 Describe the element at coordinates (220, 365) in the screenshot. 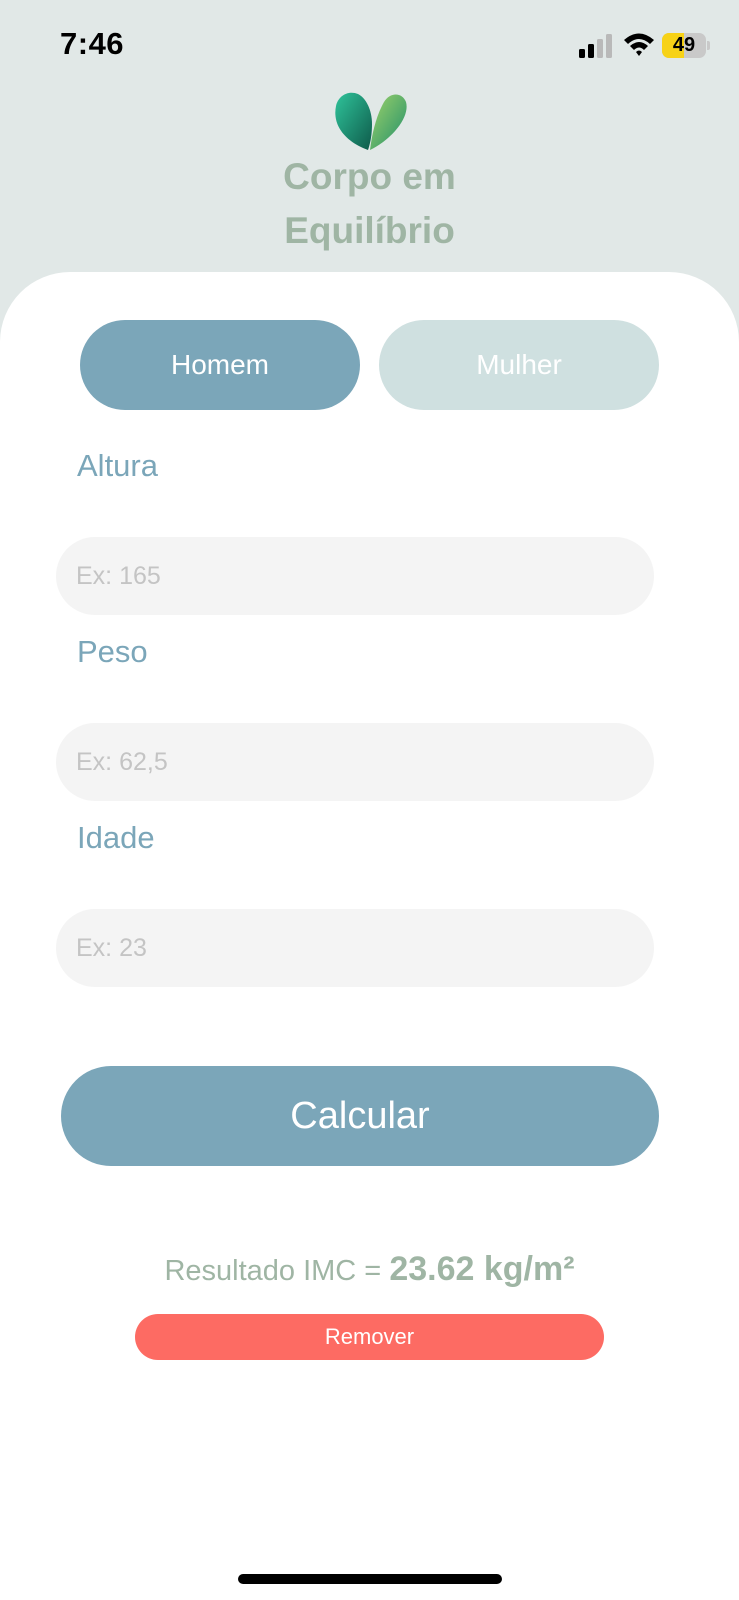

I see `male-button: Homem` at that location.